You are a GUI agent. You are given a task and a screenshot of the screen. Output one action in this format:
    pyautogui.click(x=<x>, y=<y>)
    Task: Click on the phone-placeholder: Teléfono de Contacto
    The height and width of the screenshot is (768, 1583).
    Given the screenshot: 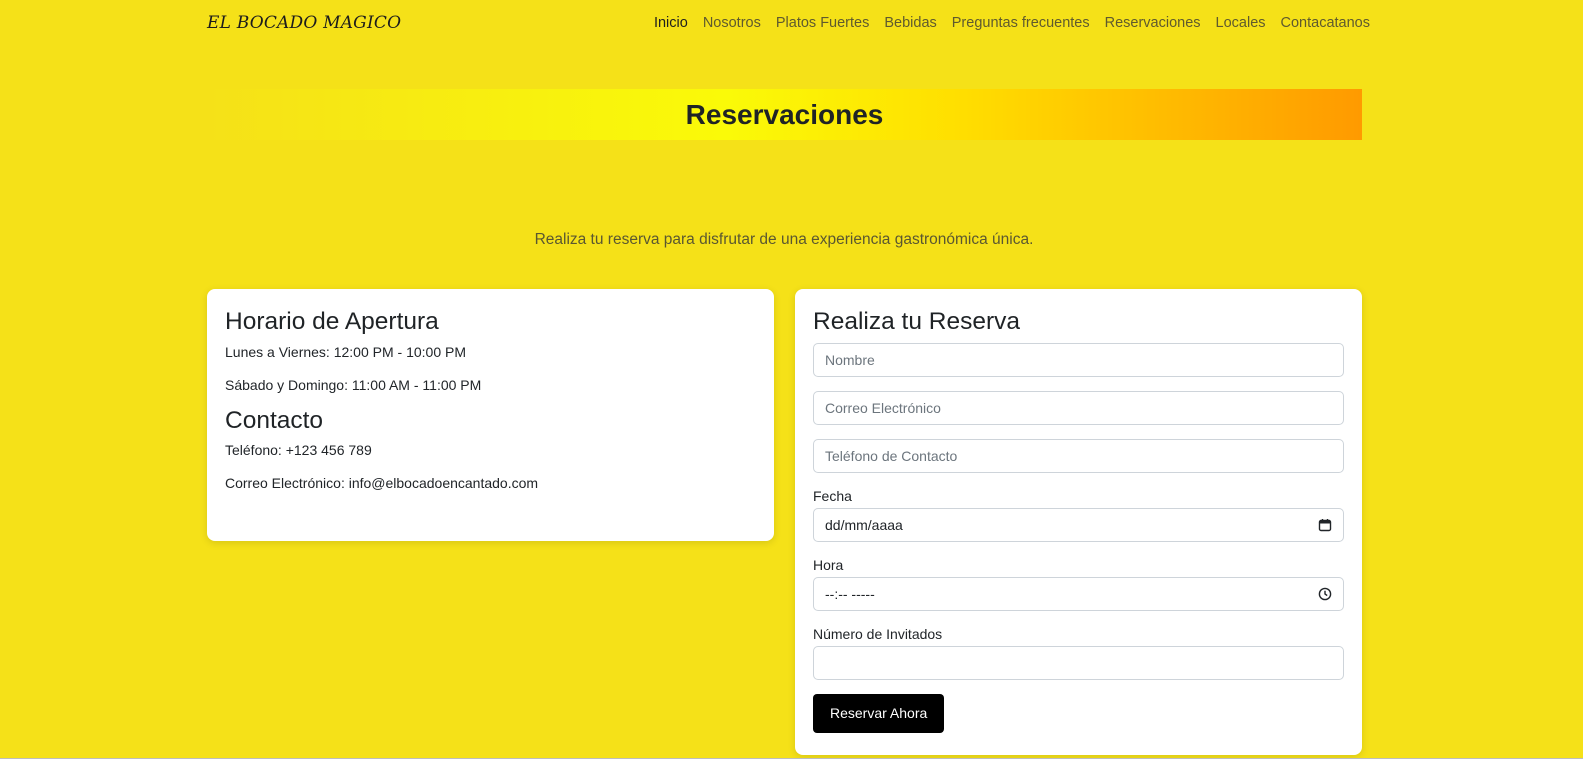 What is the action you would take?
    pyautogui.click(x=891, y=456)
    